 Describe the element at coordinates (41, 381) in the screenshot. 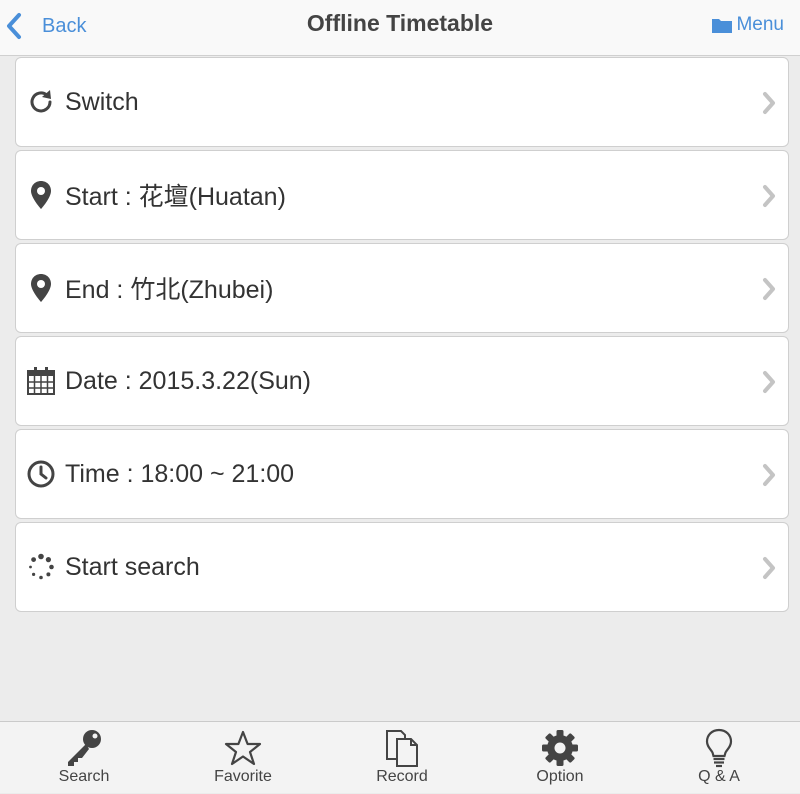

I see `calendar-icon` at that location.